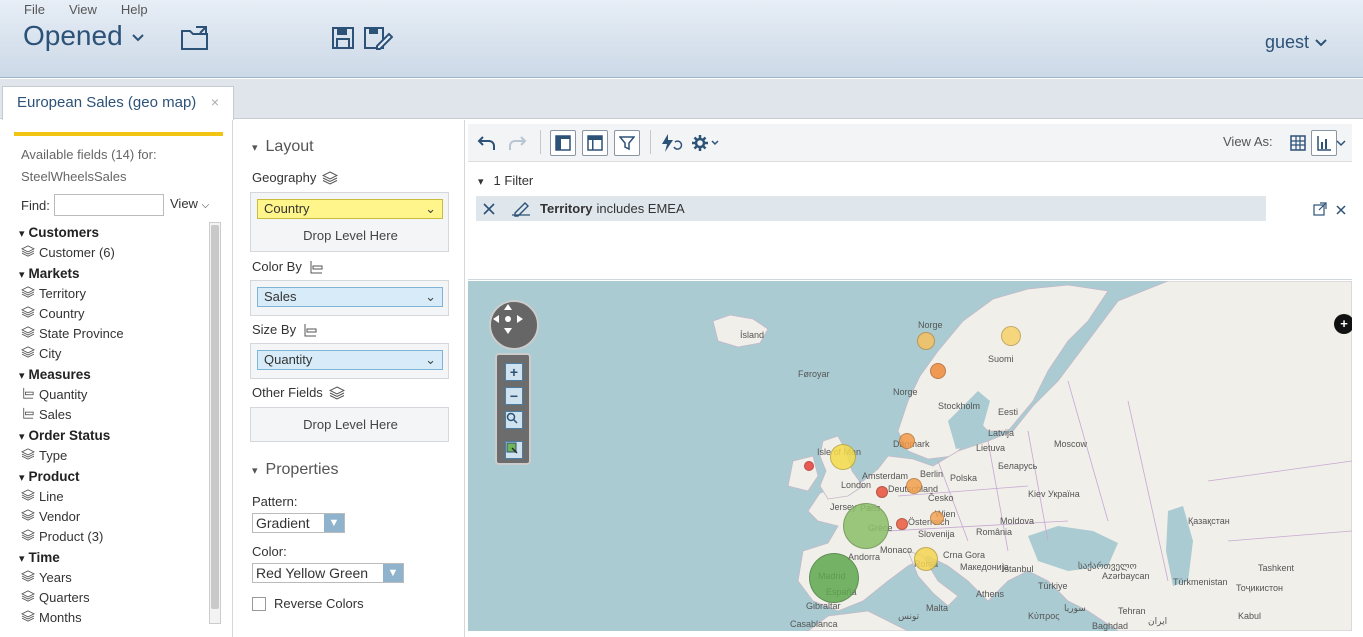 This screenshot has height=637, width=1363. I want to click on pattern-select: Gradient ▼, so click(298, 523).